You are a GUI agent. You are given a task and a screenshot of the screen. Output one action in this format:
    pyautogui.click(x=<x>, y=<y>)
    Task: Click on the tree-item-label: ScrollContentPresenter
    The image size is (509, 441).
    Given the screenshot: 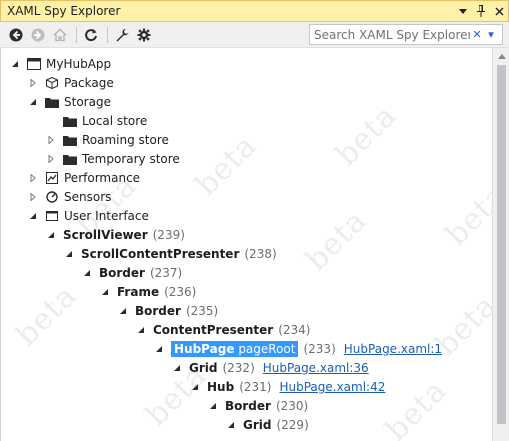 What is the action you would take?
    pyautogui.click(x=160, y=253)
    